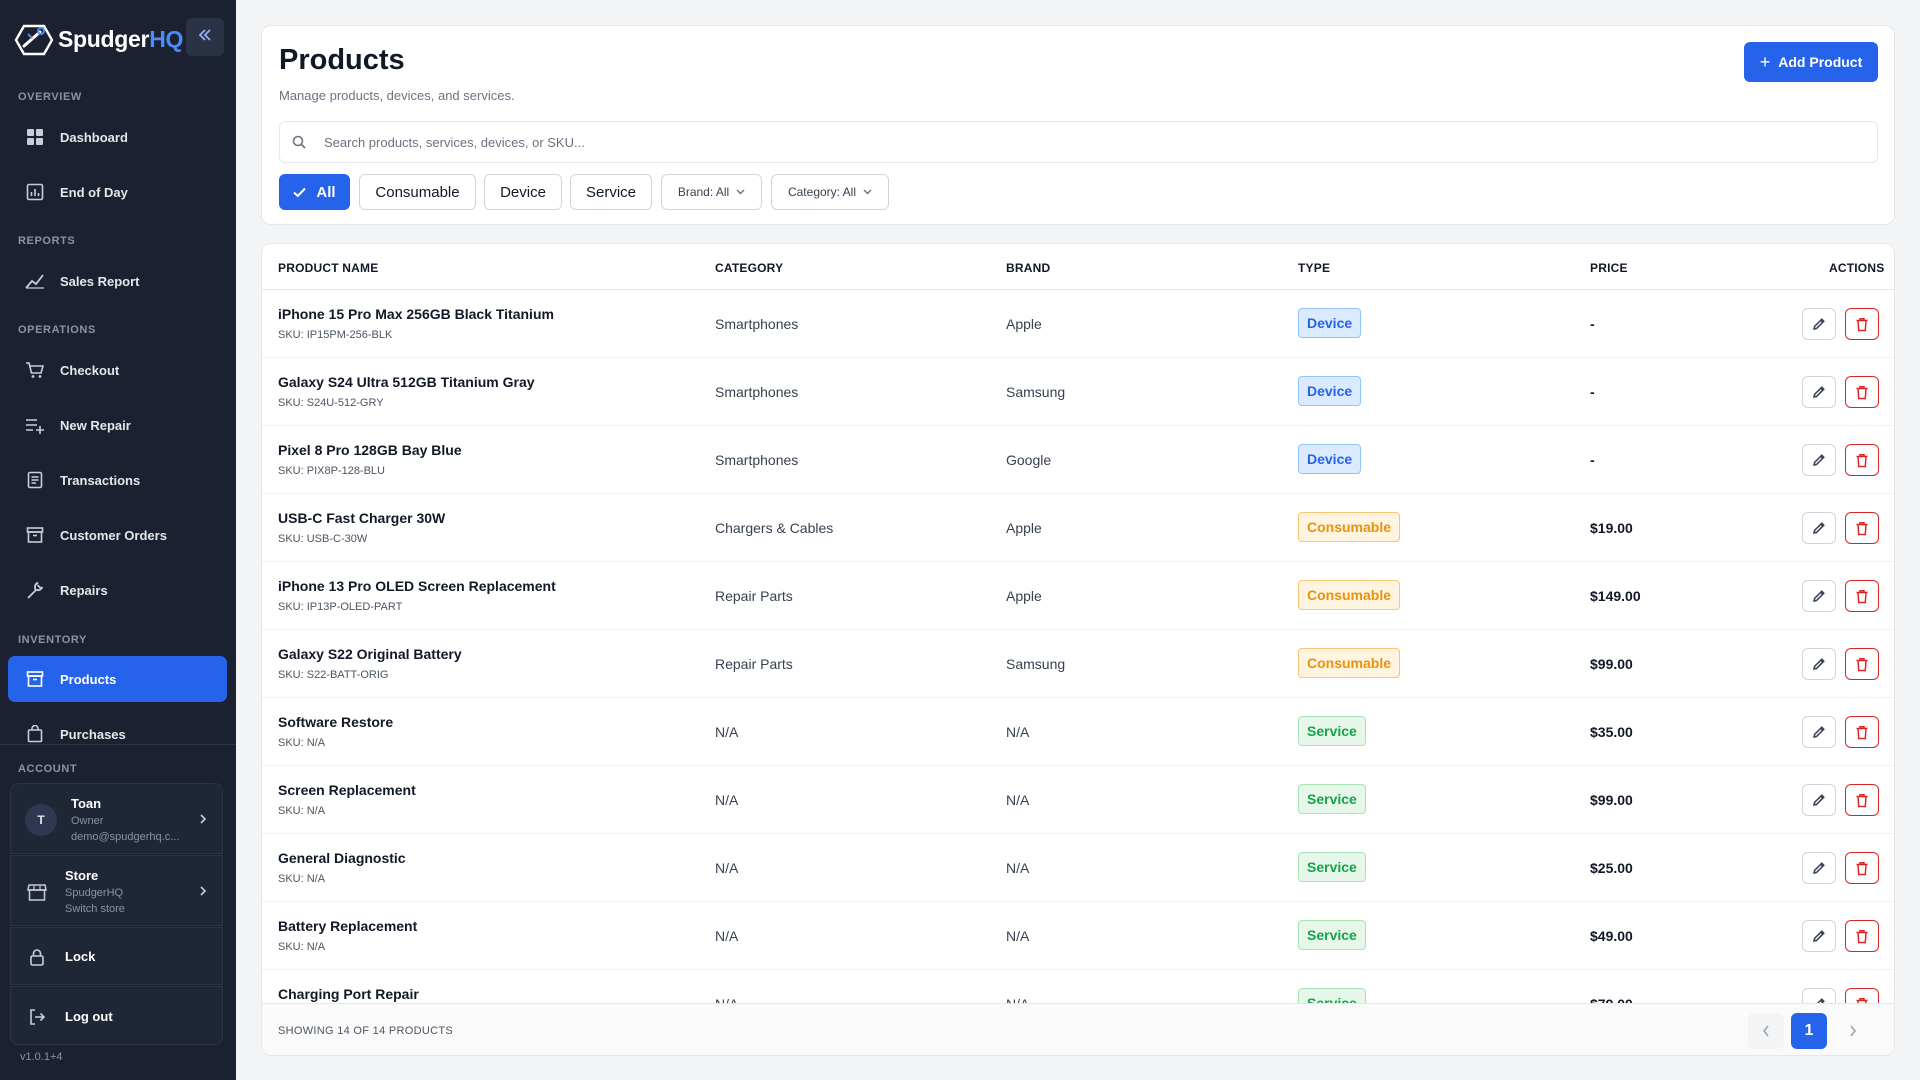  What do you see at coordinates (35, 535) in the screenshot?
I see `archive-icon` at bounding box center [35, 535].